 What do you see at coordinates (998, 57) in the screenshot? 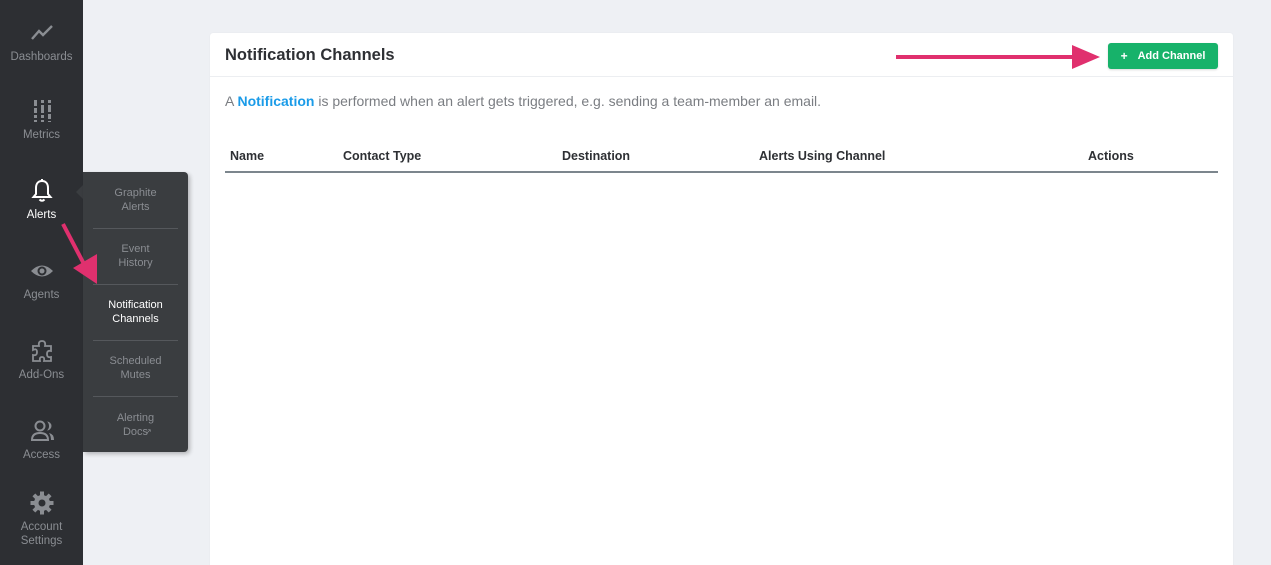
I see `annotation-arrow-right-icon` at bounding box center [998, 57].